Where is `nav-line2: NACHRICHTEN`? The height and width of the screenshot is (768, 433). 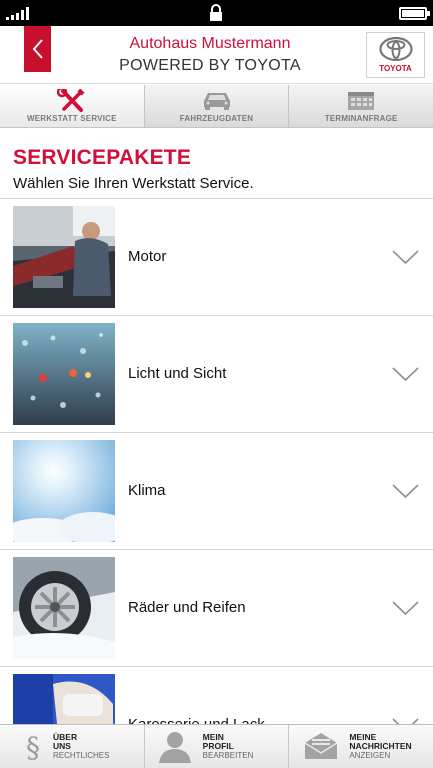 nav-line2: NACHRICHTEN is located at coordinates (380, 746).